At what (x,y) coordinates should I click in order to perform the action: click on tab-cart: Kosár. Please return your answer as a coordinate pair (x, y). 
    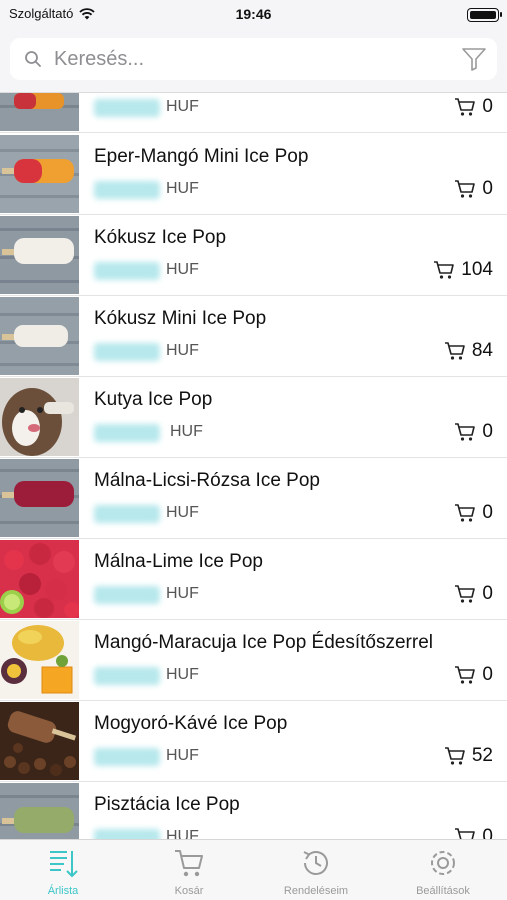
    Looking at the image, I should click on (189, 870).